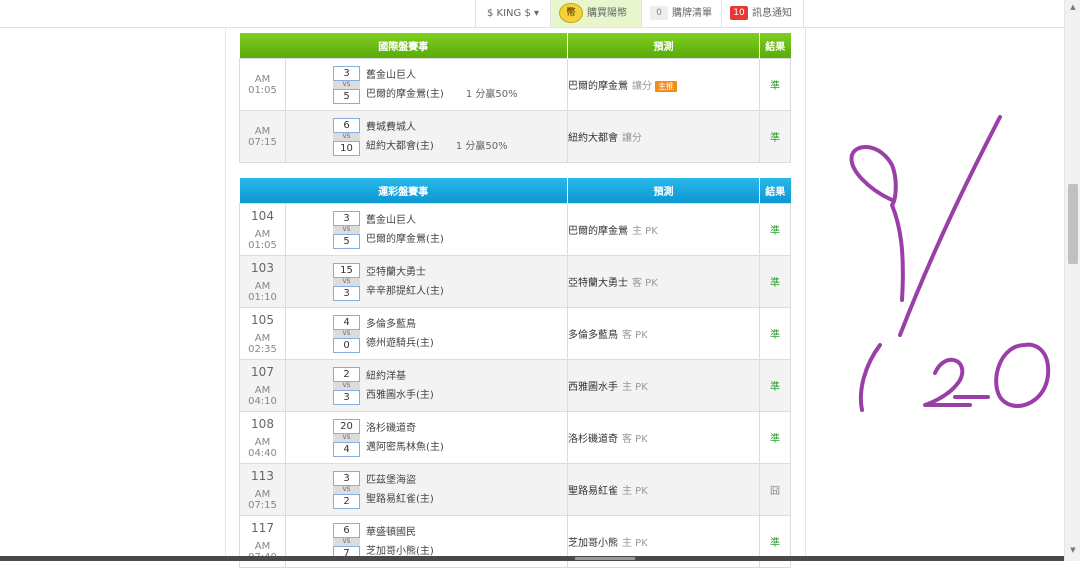 Image resolution: width=1080 pixels, height=568 pixels. I want to click on prediction-cell: 洛杉磯道奇客 PK, so click(663, 437).